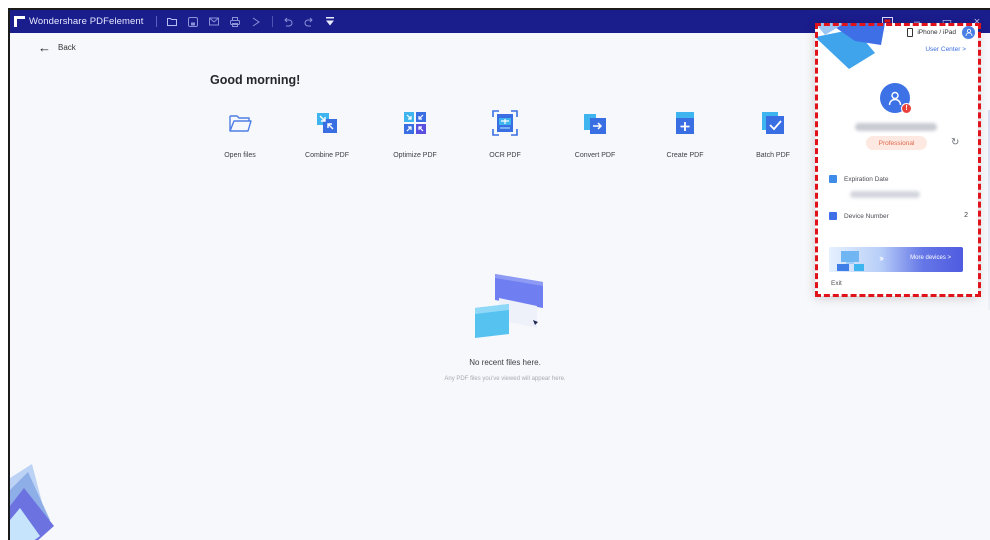  Describe the element at coordinates (193, 21) in the screenshot. I see `save-icon` at that location.